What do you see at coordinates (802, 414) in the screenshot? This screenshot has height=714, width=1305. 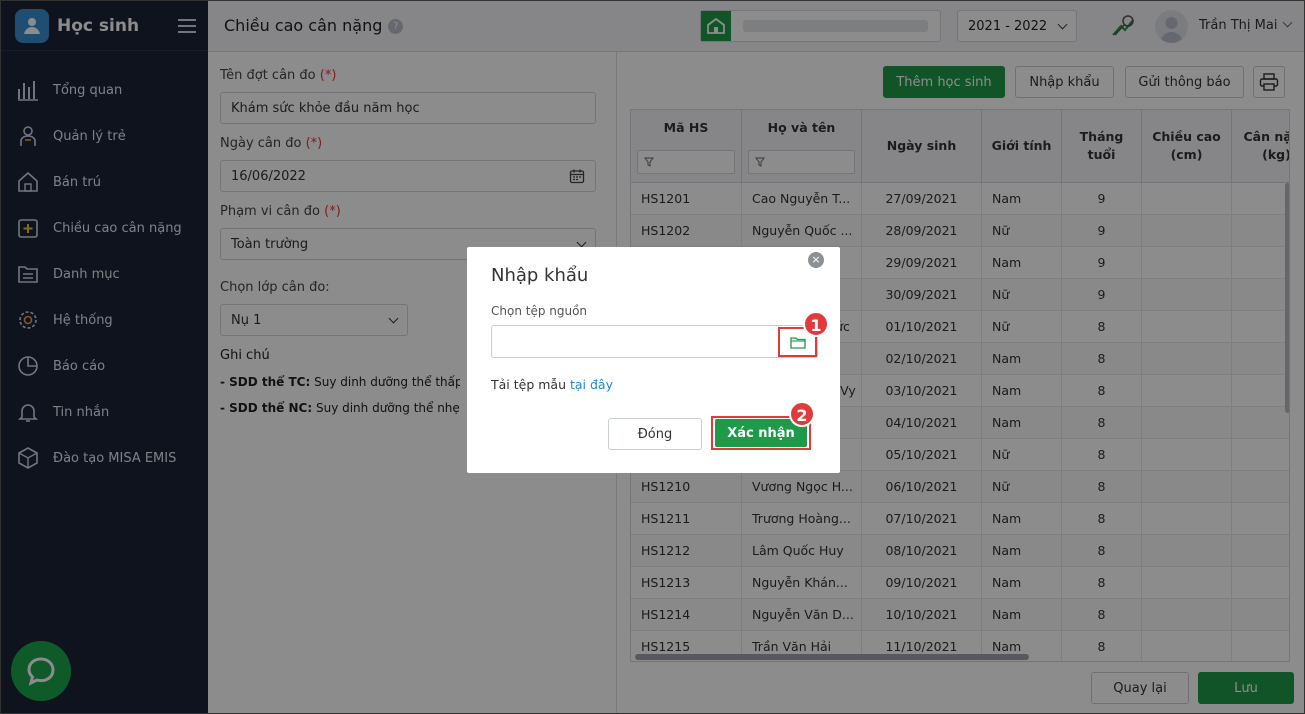 I see `step-badge-2: 2` at bounding box center [802, 414].